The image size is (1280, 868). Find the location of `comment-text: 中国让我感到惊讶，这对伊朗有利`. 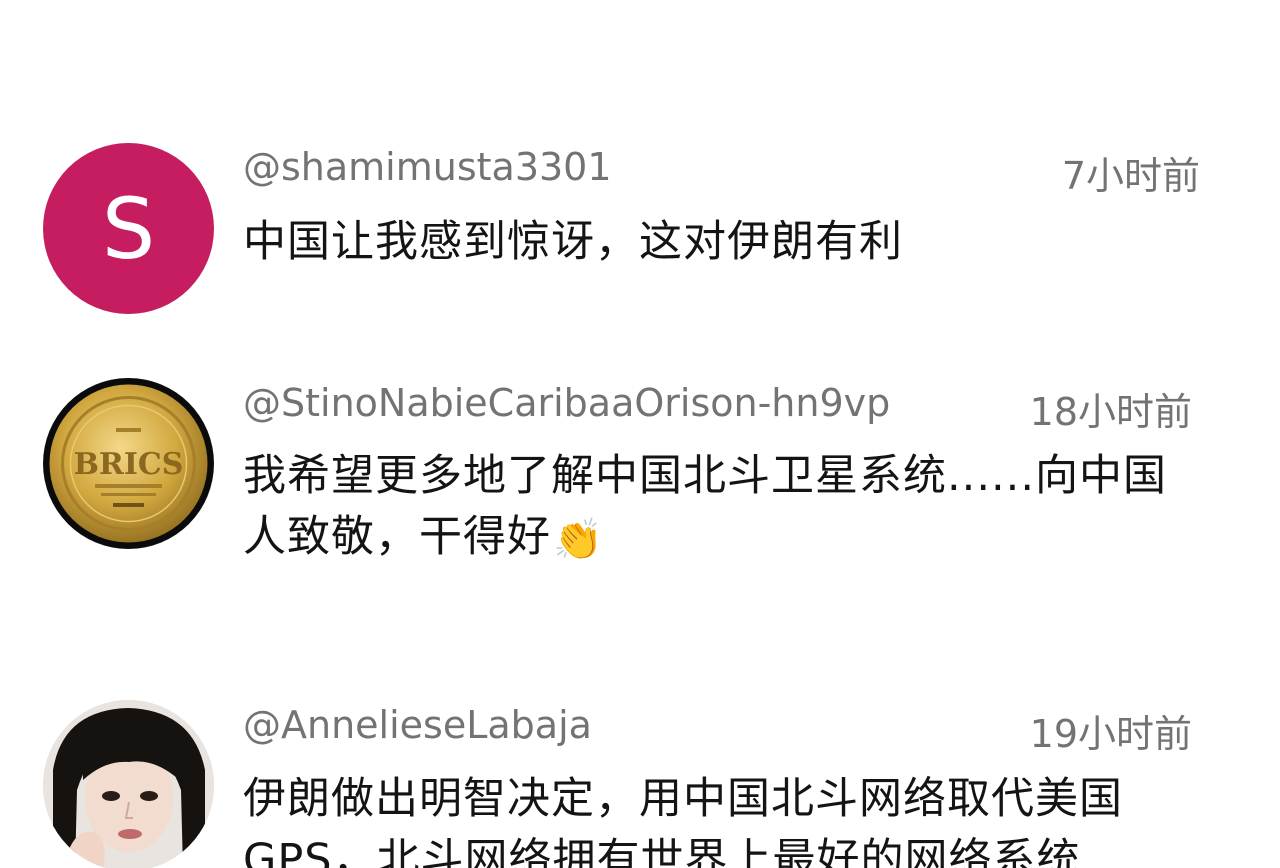

comment-text: 中国让我感到惊讶，这对伊朗有利 is located at coordinates (573, 242).